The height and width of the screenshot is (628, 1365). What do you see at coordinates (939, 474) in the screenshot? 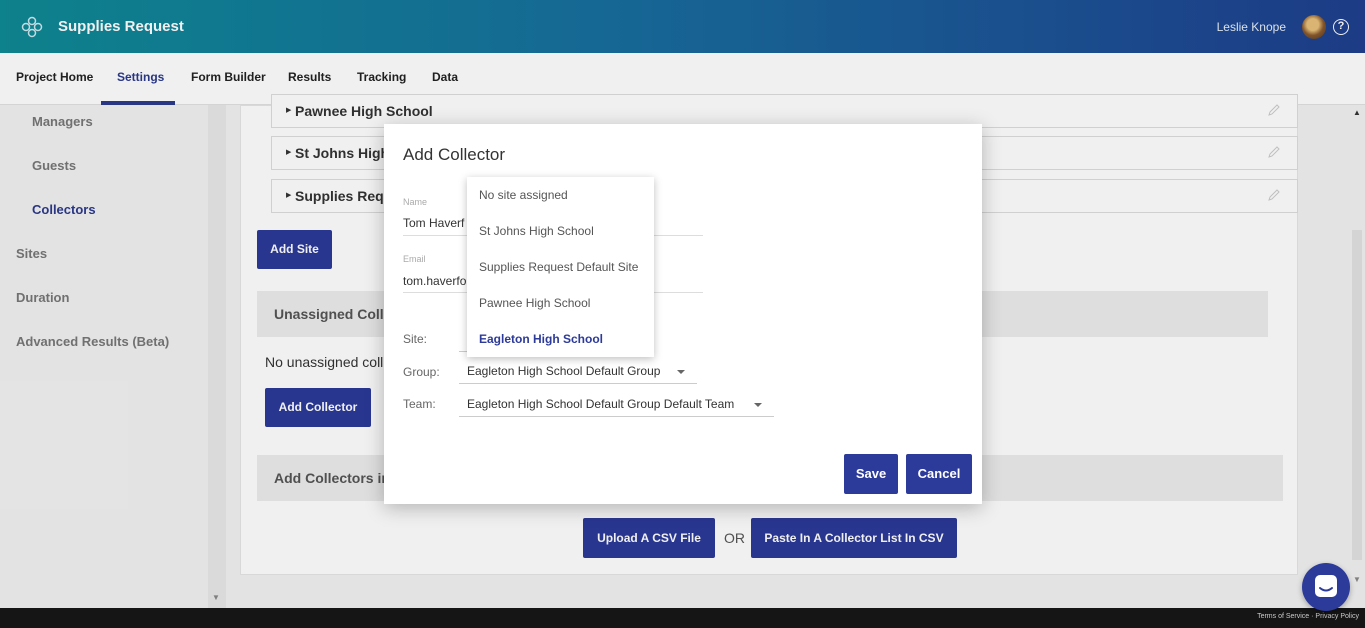
I see `cancel-button: Cancel` at bounding box center [939, 474].